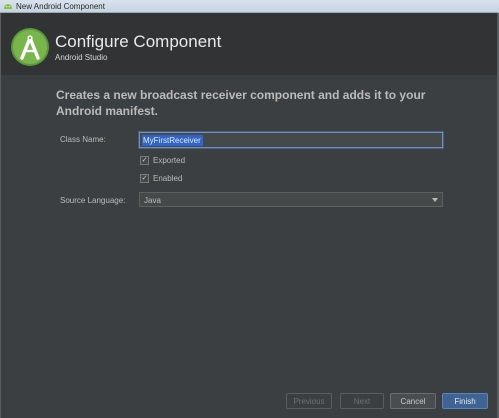  I want to click on class-name-label: Class Name:, so click(83, 139).